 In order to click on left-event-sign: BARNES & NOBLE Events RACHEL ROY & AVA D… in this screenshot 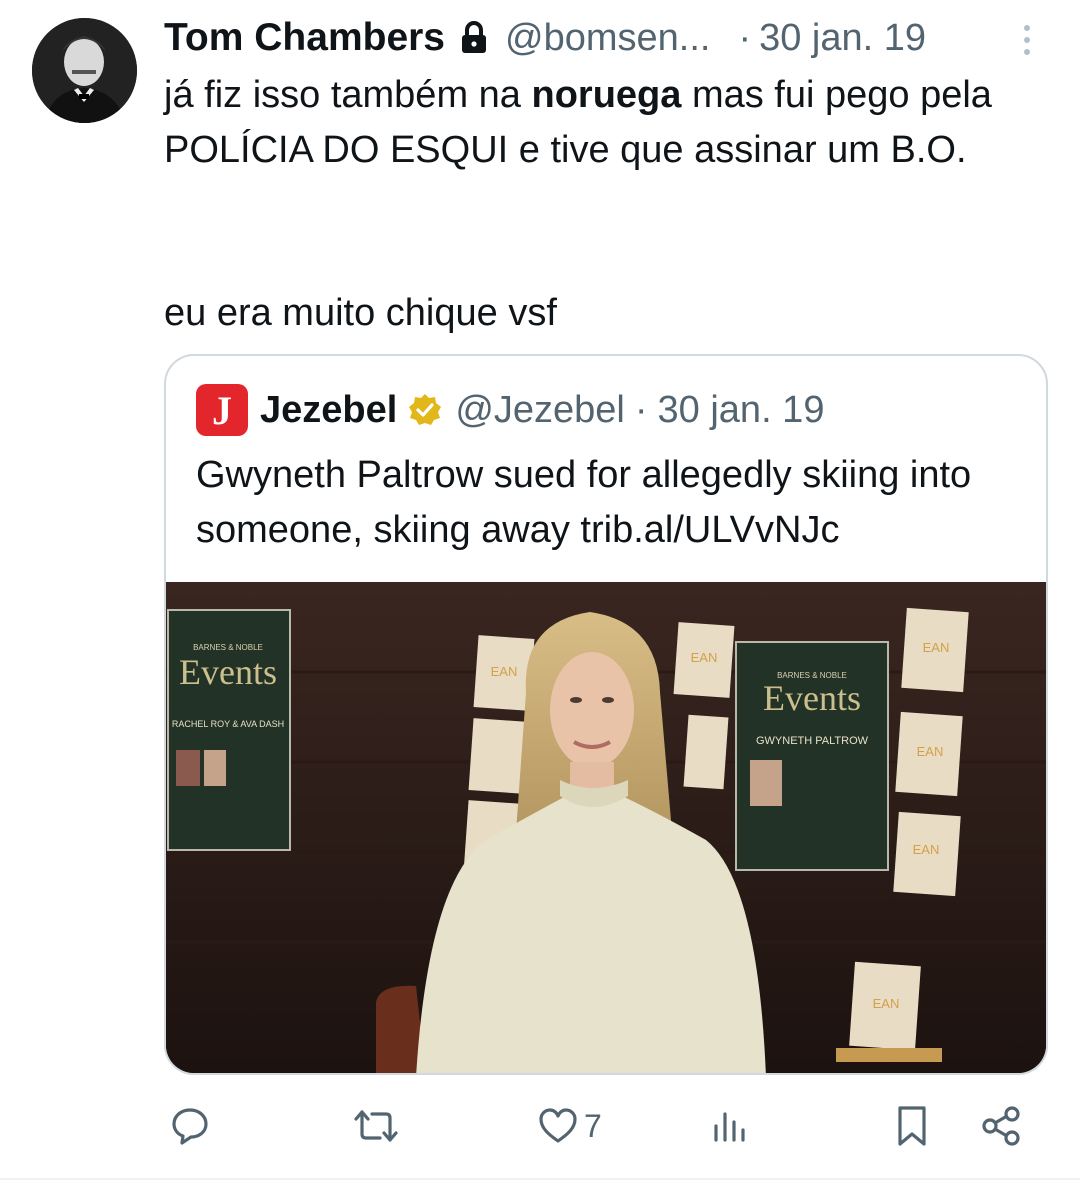, I will do `click(229, 730)`.